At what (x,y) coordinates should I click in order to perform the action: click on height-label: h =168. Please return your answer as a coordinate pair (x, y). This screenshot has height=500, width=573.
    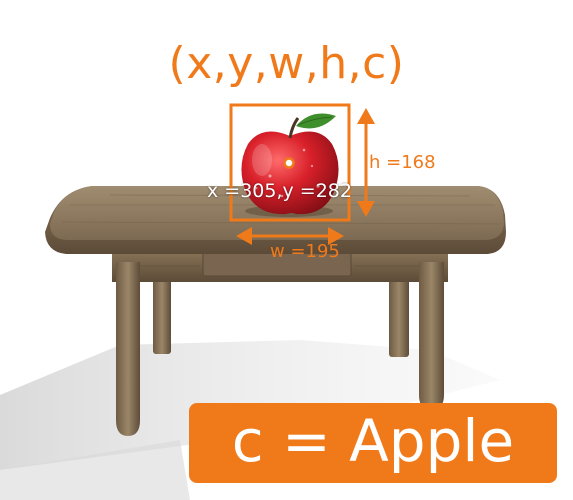
    Looking at the image, I should click on (402, 162).